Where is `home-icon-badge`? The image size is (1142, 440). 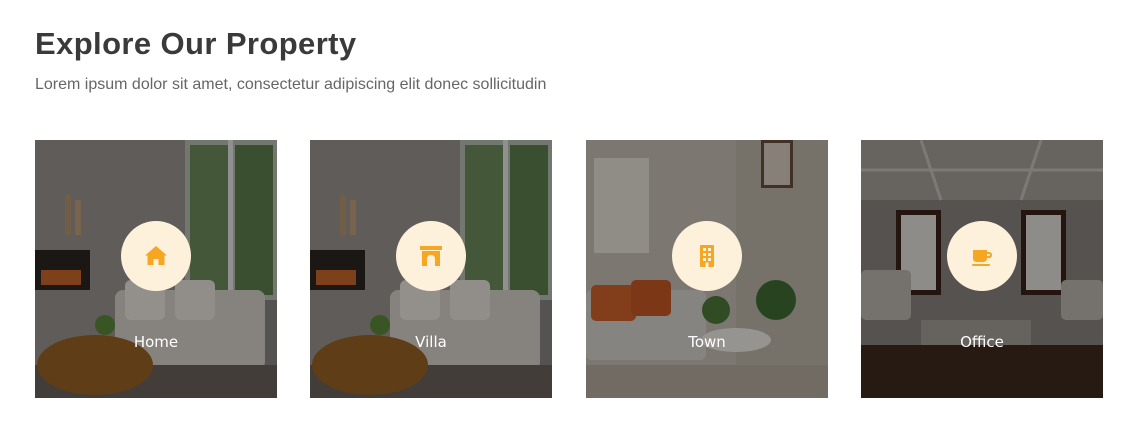
home-icon-badge is located at coordinates (156, 256).